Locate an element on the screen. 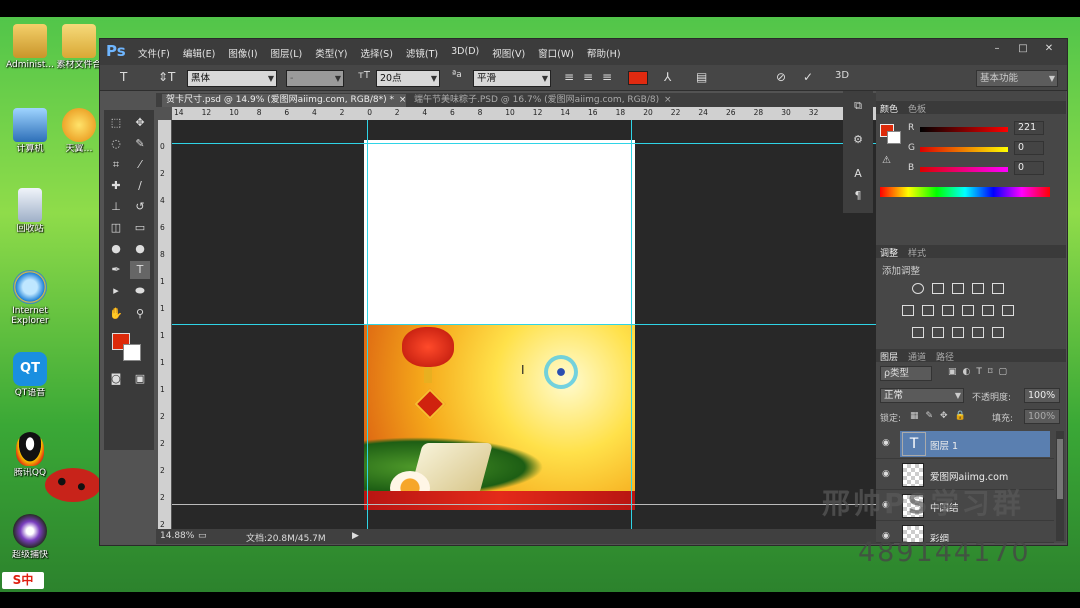  ruler-horizontal: 14 12 10 8 6 4 2 0 2 4 6 8 10 12 14 16 18 20 22 24 26 28 30 32 is located at coordinates (533, 113).